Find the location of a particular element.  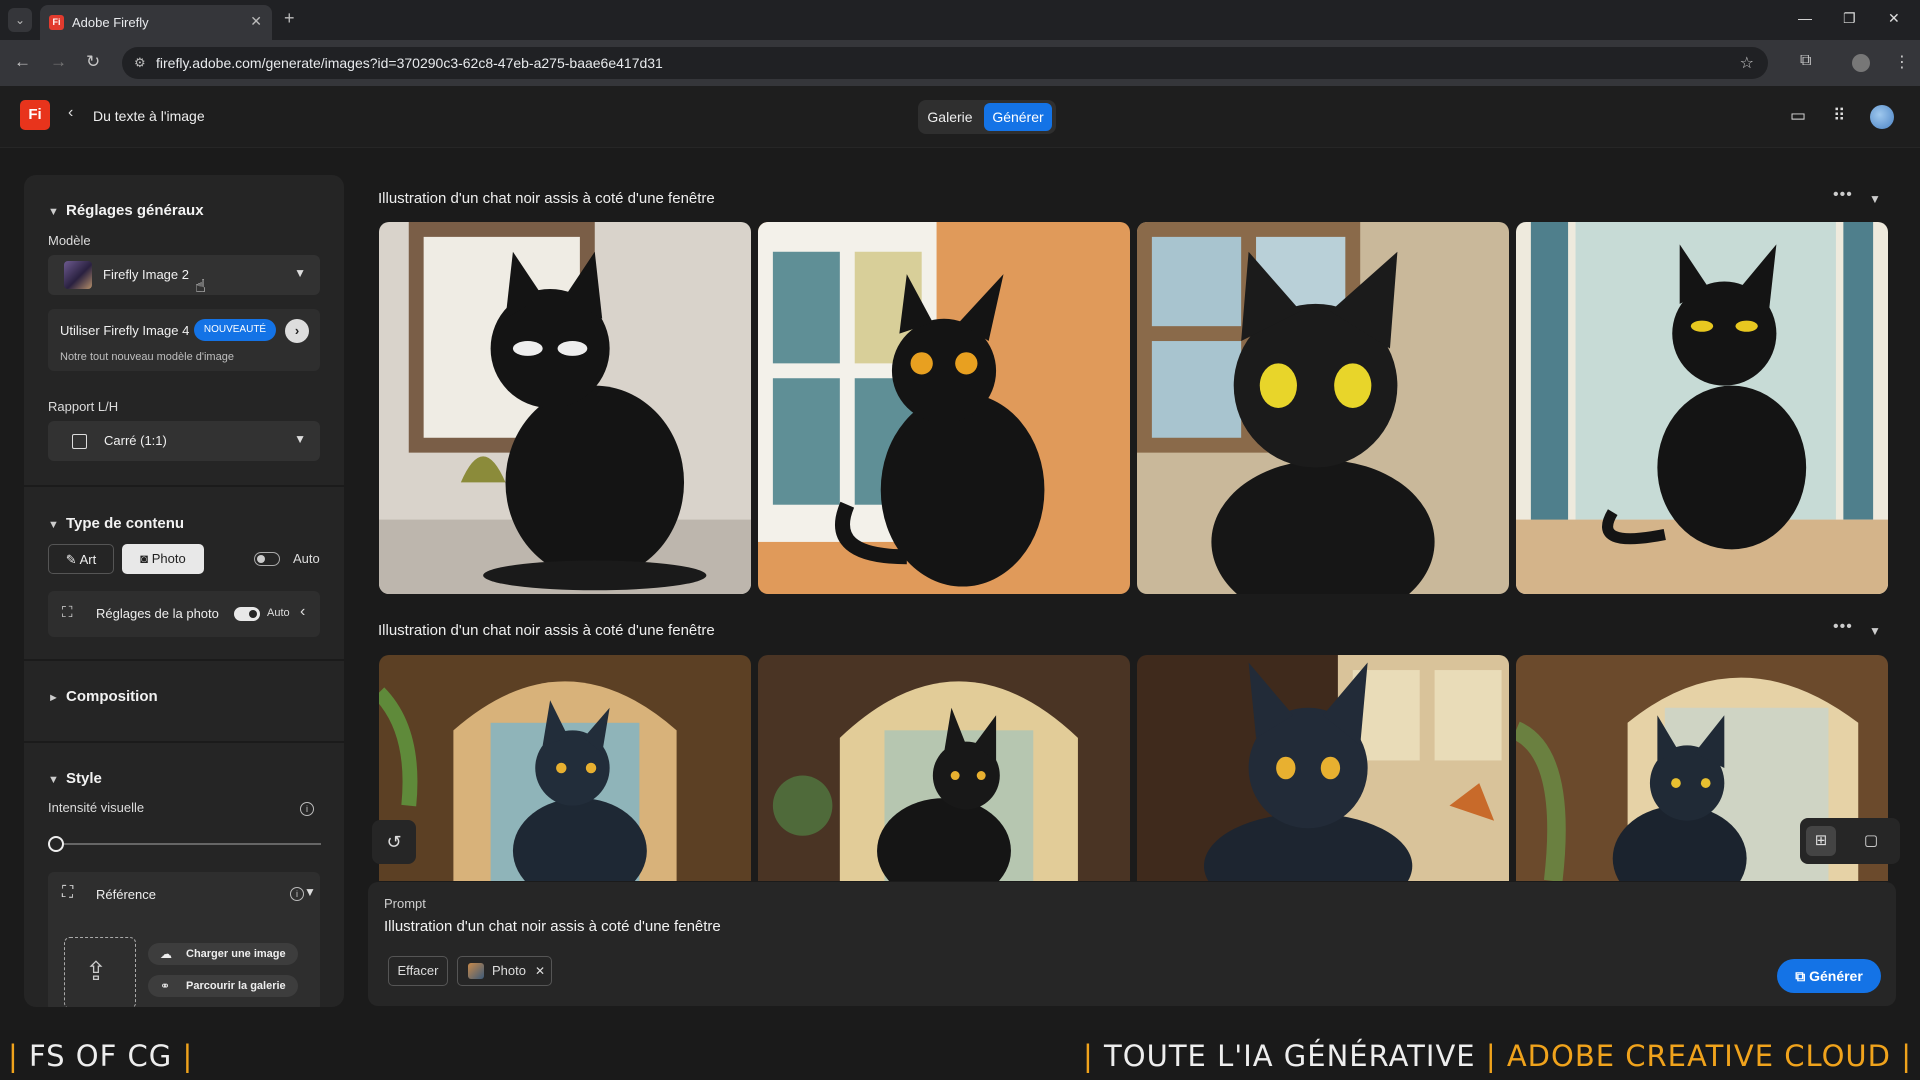

photo-chip: Photo ✕ is located at coordinates (504, 971).